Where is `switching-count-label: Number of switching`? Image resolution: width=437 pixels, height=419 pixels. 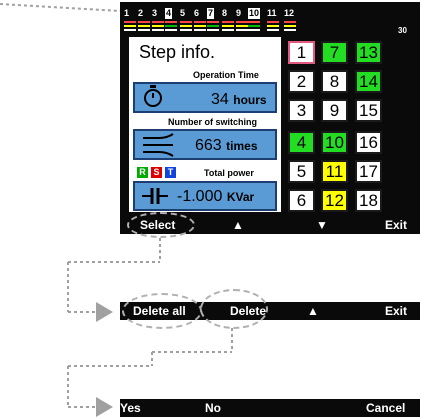
switching-count-label: Number of switching is located at coordinates (213, 122).